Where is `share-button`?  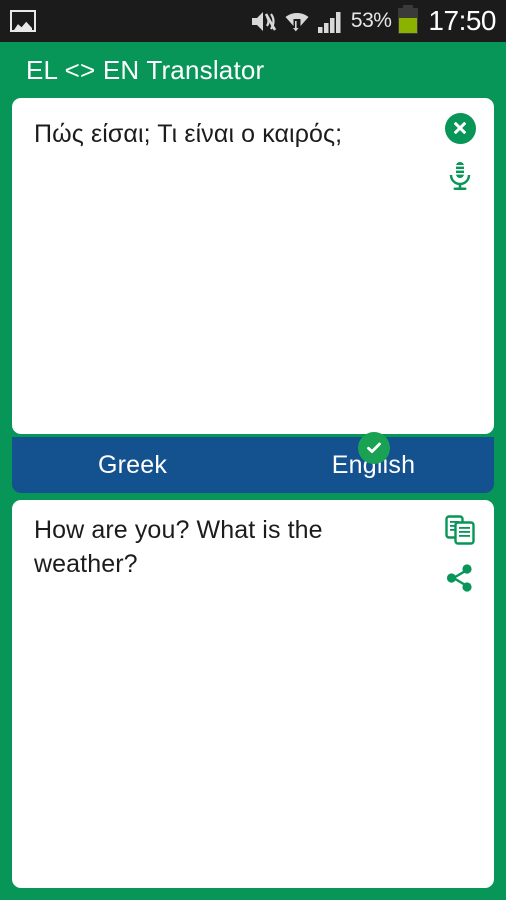 share-button is located at coordinates (460, 580).